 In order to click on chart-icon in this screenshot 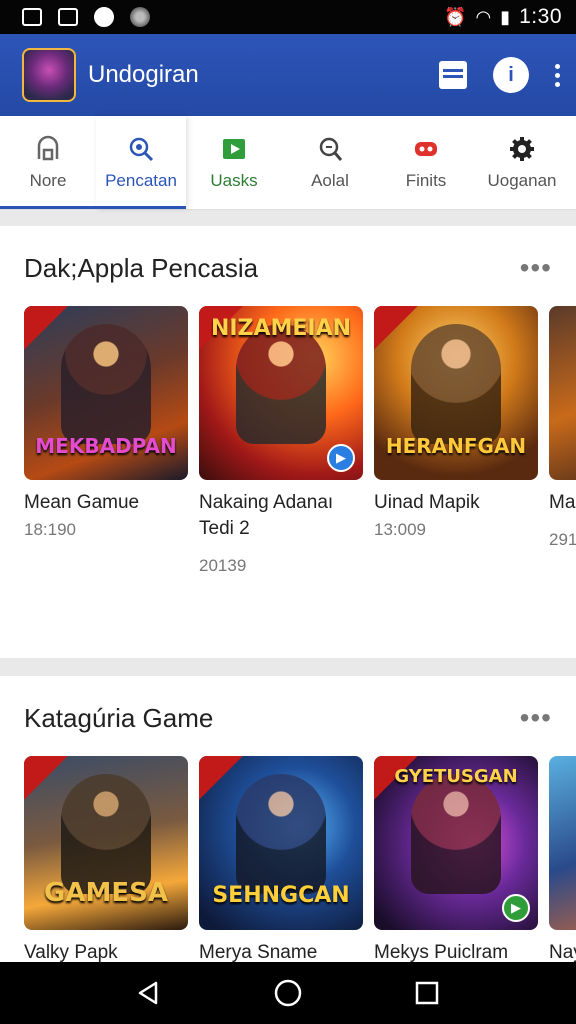, I will do `click(68, 17)`.